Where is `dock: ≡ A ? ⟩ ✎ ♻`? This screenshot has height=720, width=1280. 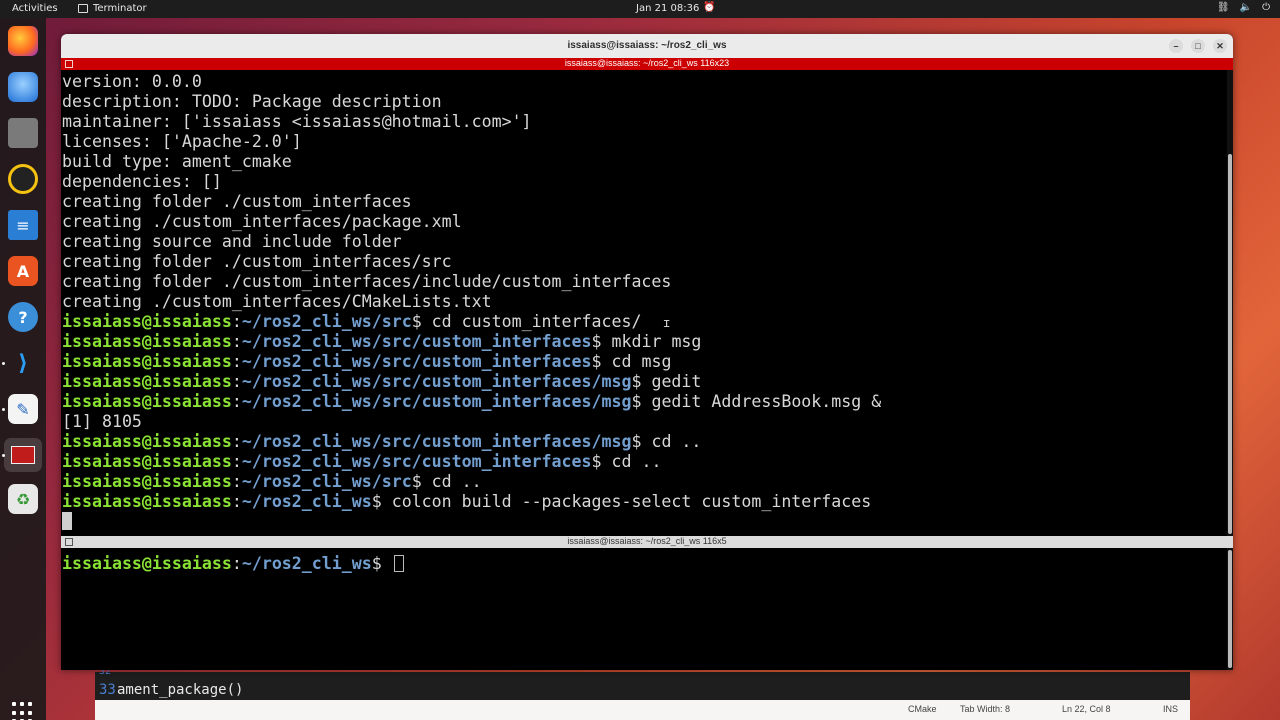
dock: ≡ A ? ⟩ ✎ ♻ is located at coordinates (23, 369).